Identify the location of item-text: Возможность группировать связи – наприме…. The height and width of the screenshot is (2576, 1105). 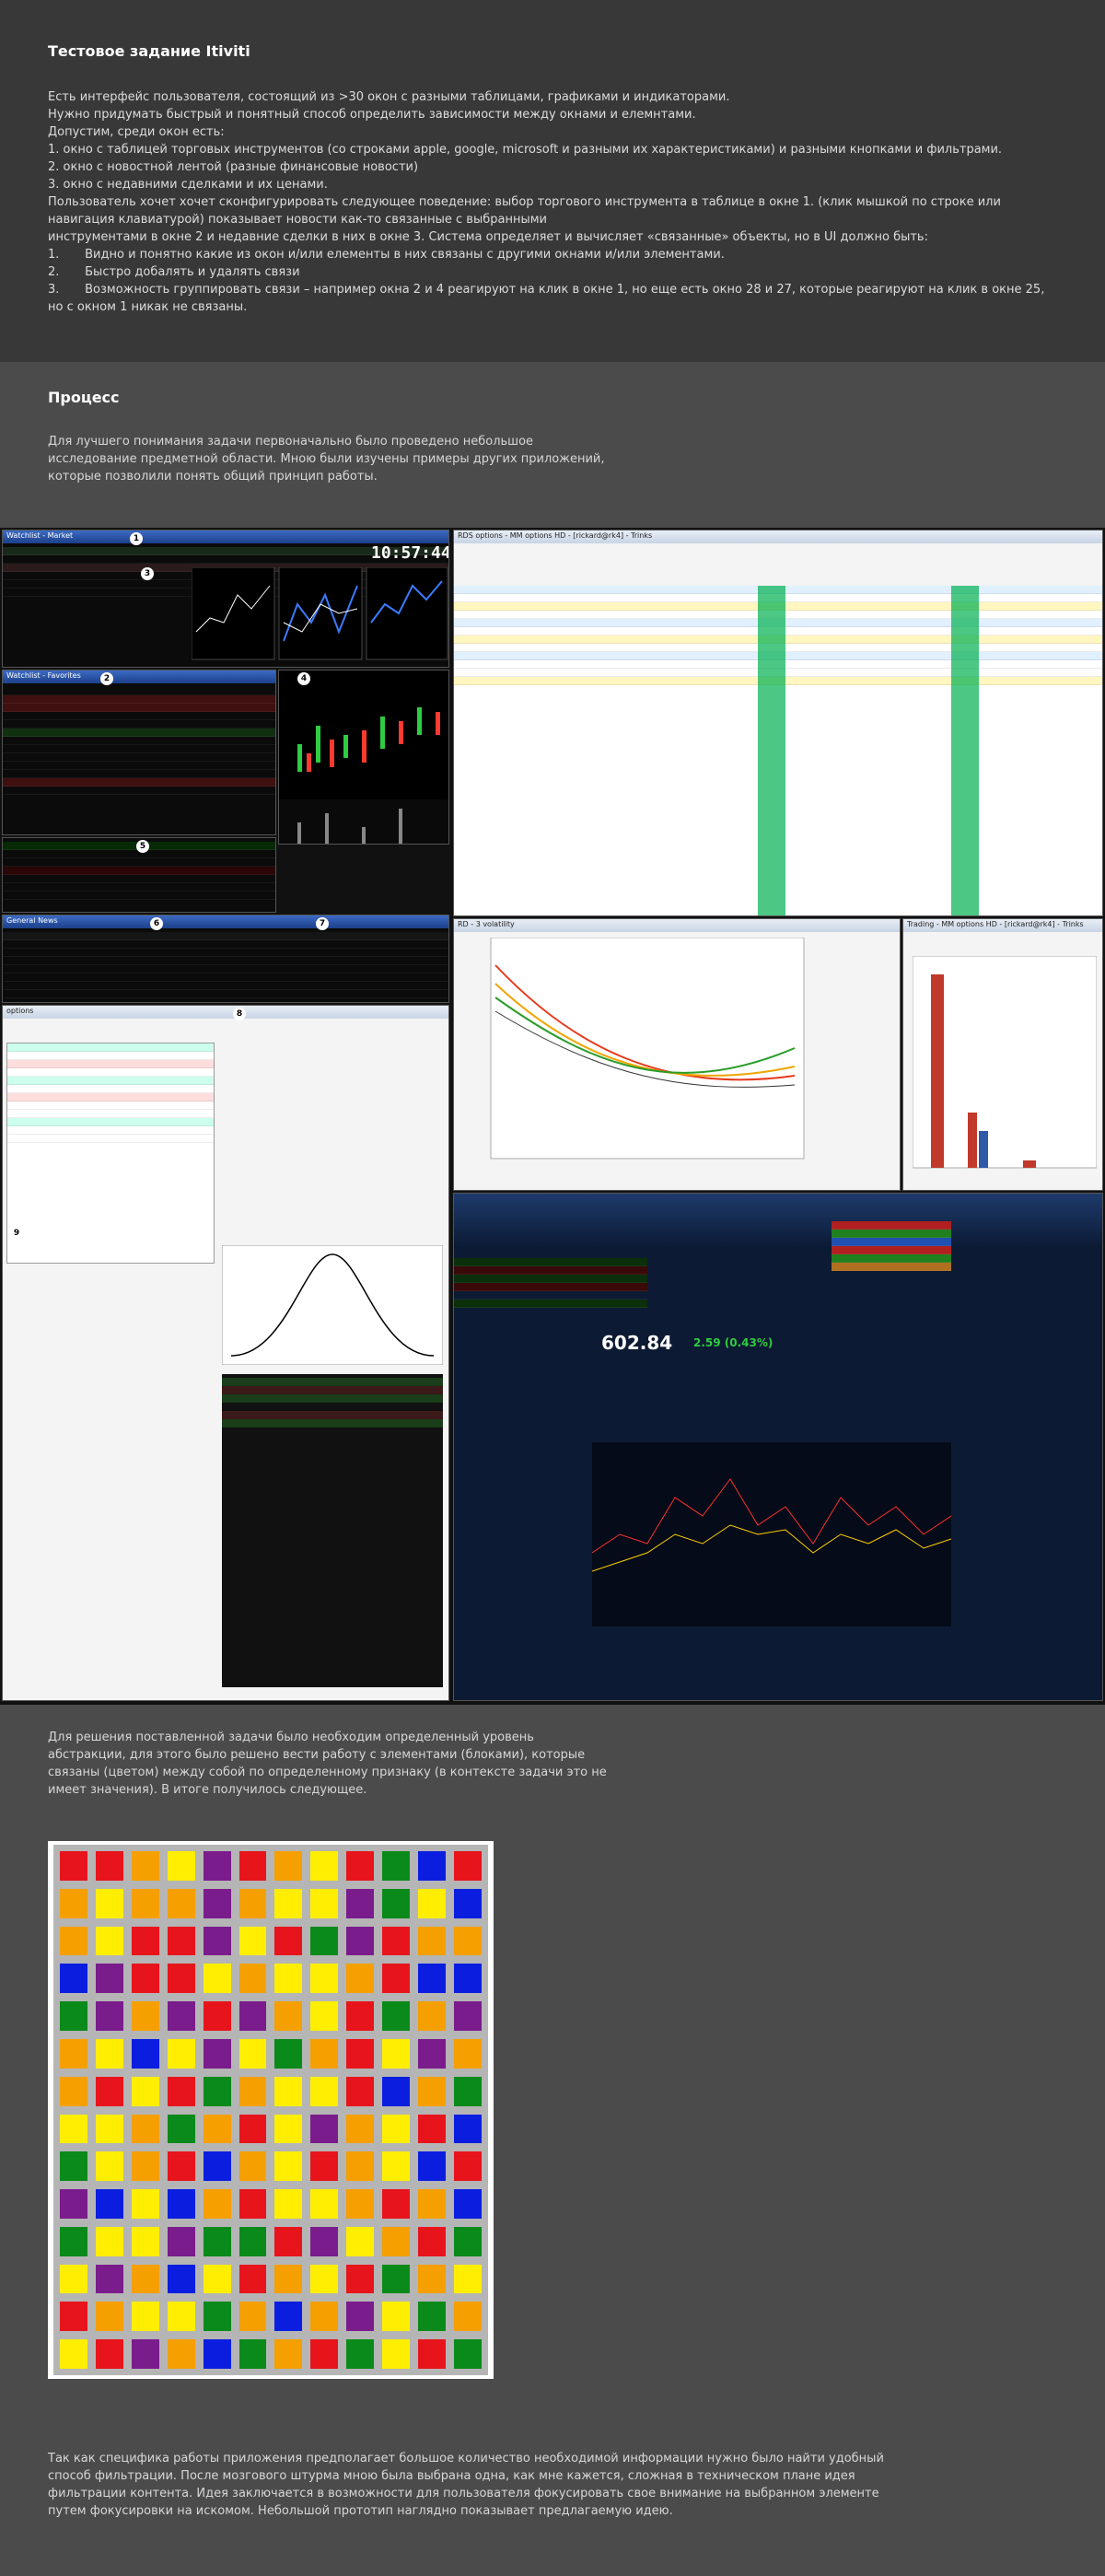
(546, 298).